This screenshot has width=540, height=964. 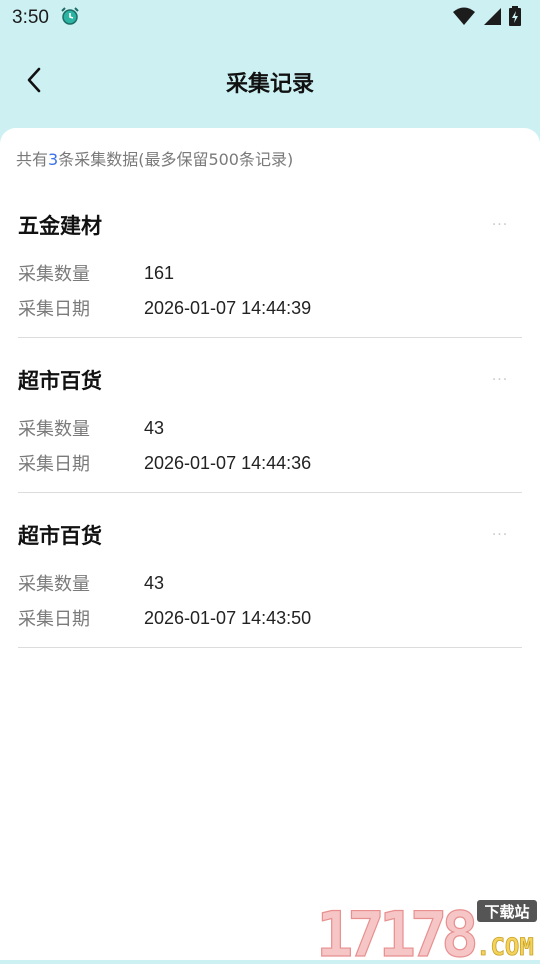 I want to click on date-row: 采集日期 2026-01-07 14:43:50, so click(x=164, y=618).